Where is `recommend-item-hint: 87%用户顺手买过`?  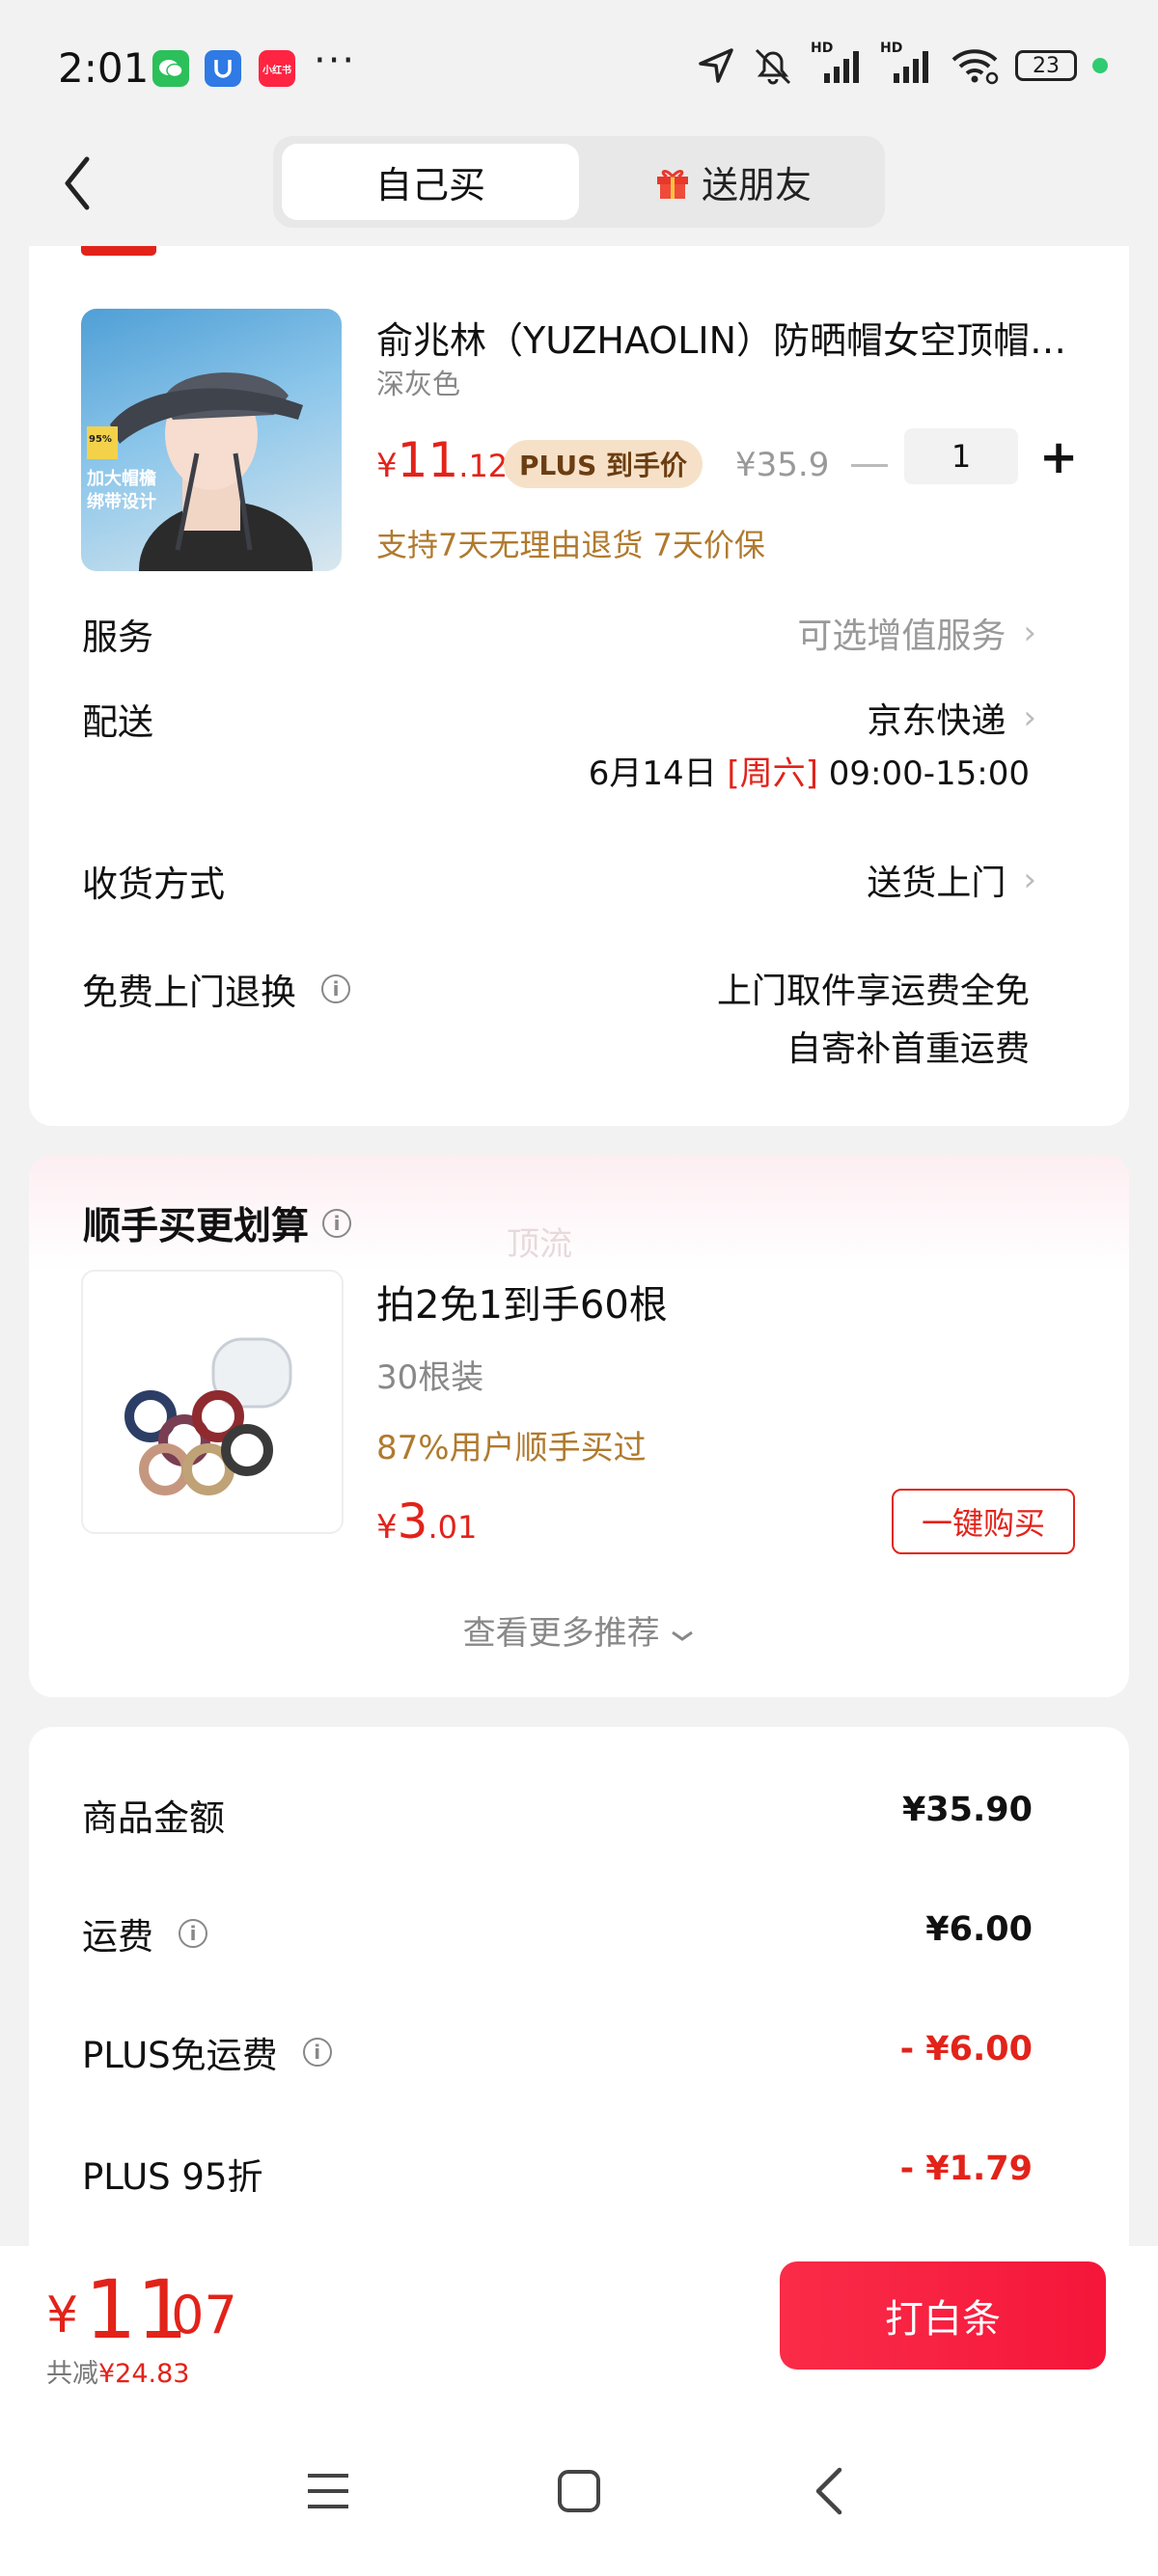
recommend-item-hint: 87%用户顺手买过 is located at coordinates (511, 1448).